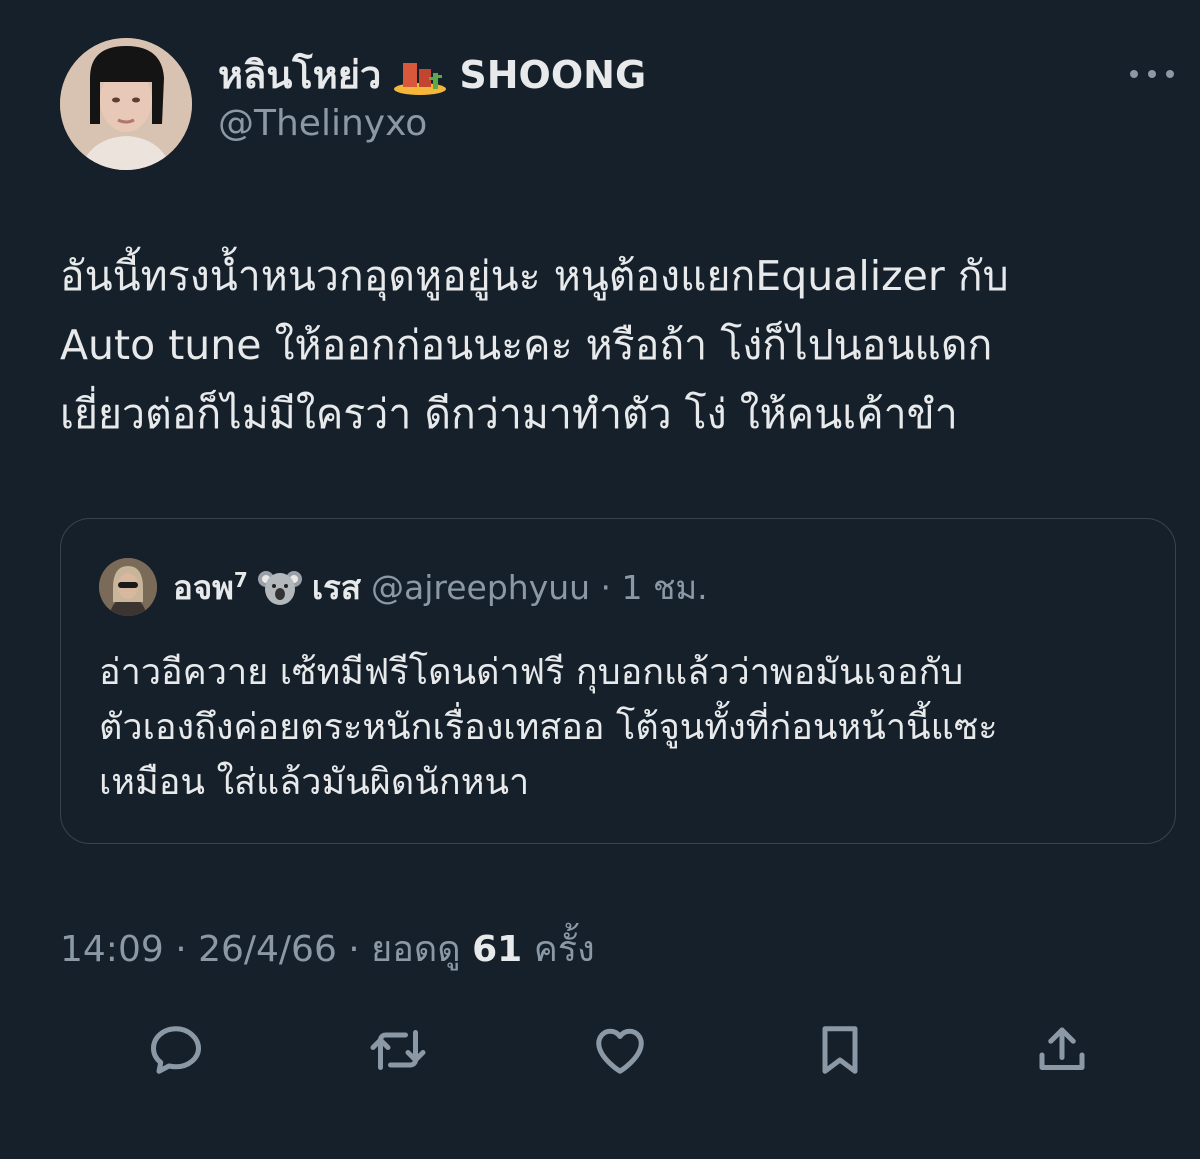 The width and height of the screenshot is (1200, 1159). I want to click on quoted-name-sup: 7, so click(240, 579).